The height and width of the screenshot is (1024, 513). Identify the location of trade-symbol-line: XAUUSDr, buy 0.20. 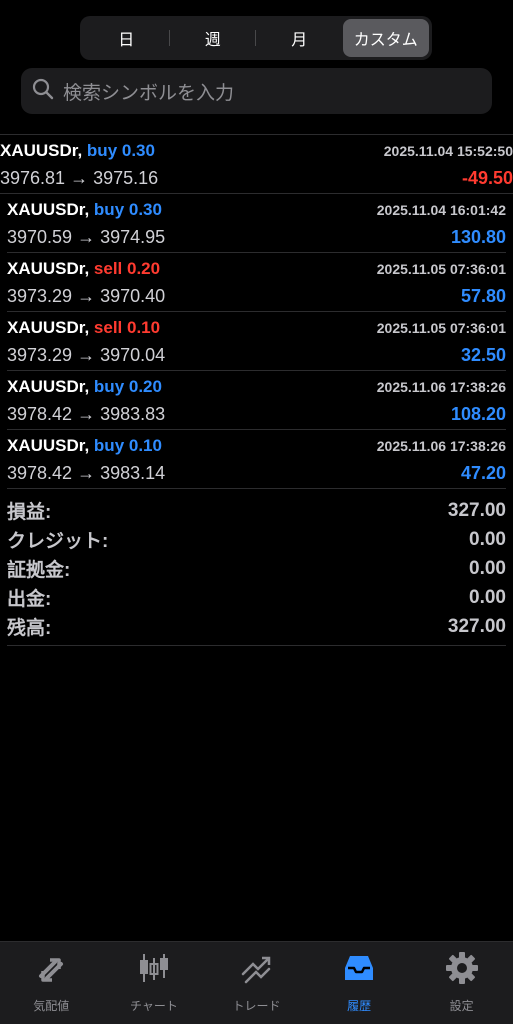
(84, 387).